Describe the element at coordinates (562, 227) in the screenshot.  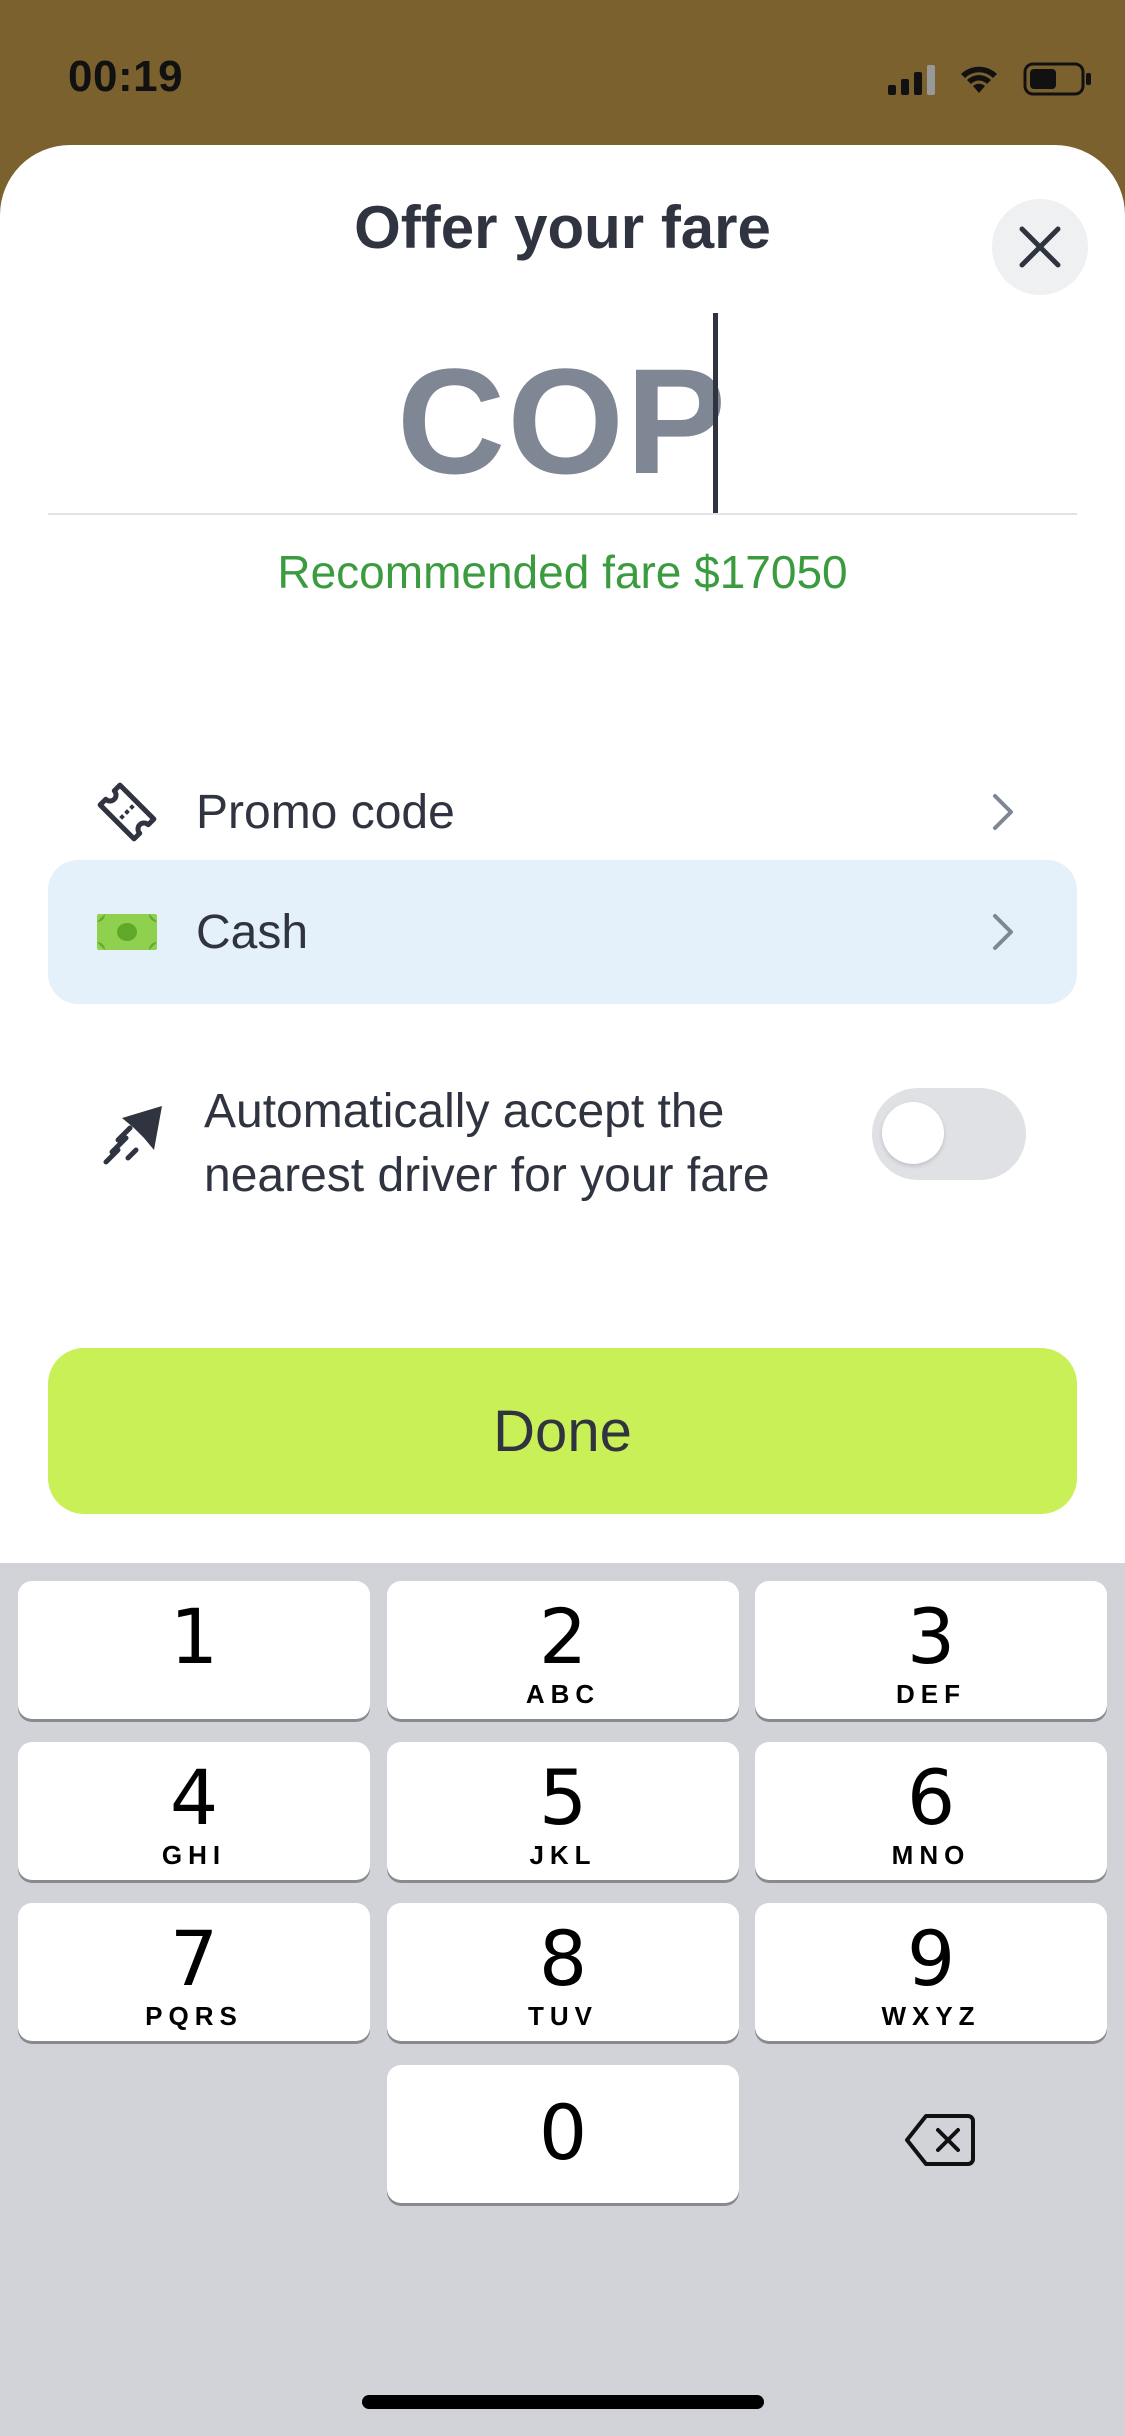
I see `sheet-title: Offer your fare` at that location.